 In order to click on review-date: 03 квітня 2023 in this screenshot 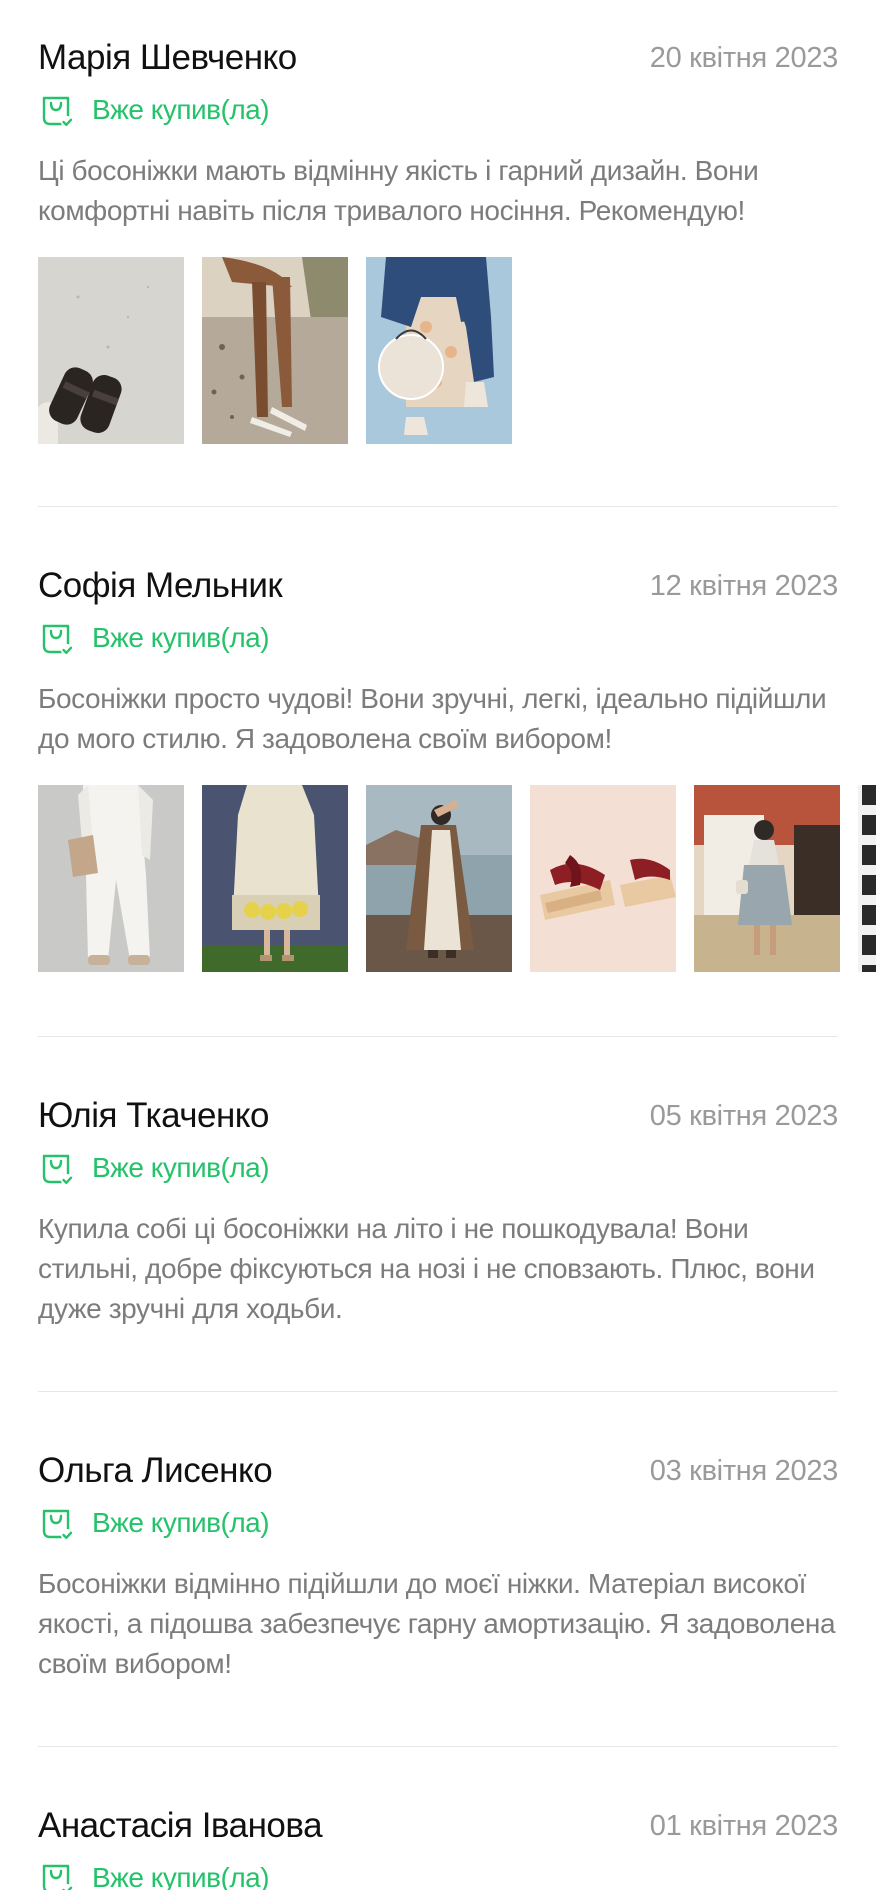, I will do `click(744, 1471)`.